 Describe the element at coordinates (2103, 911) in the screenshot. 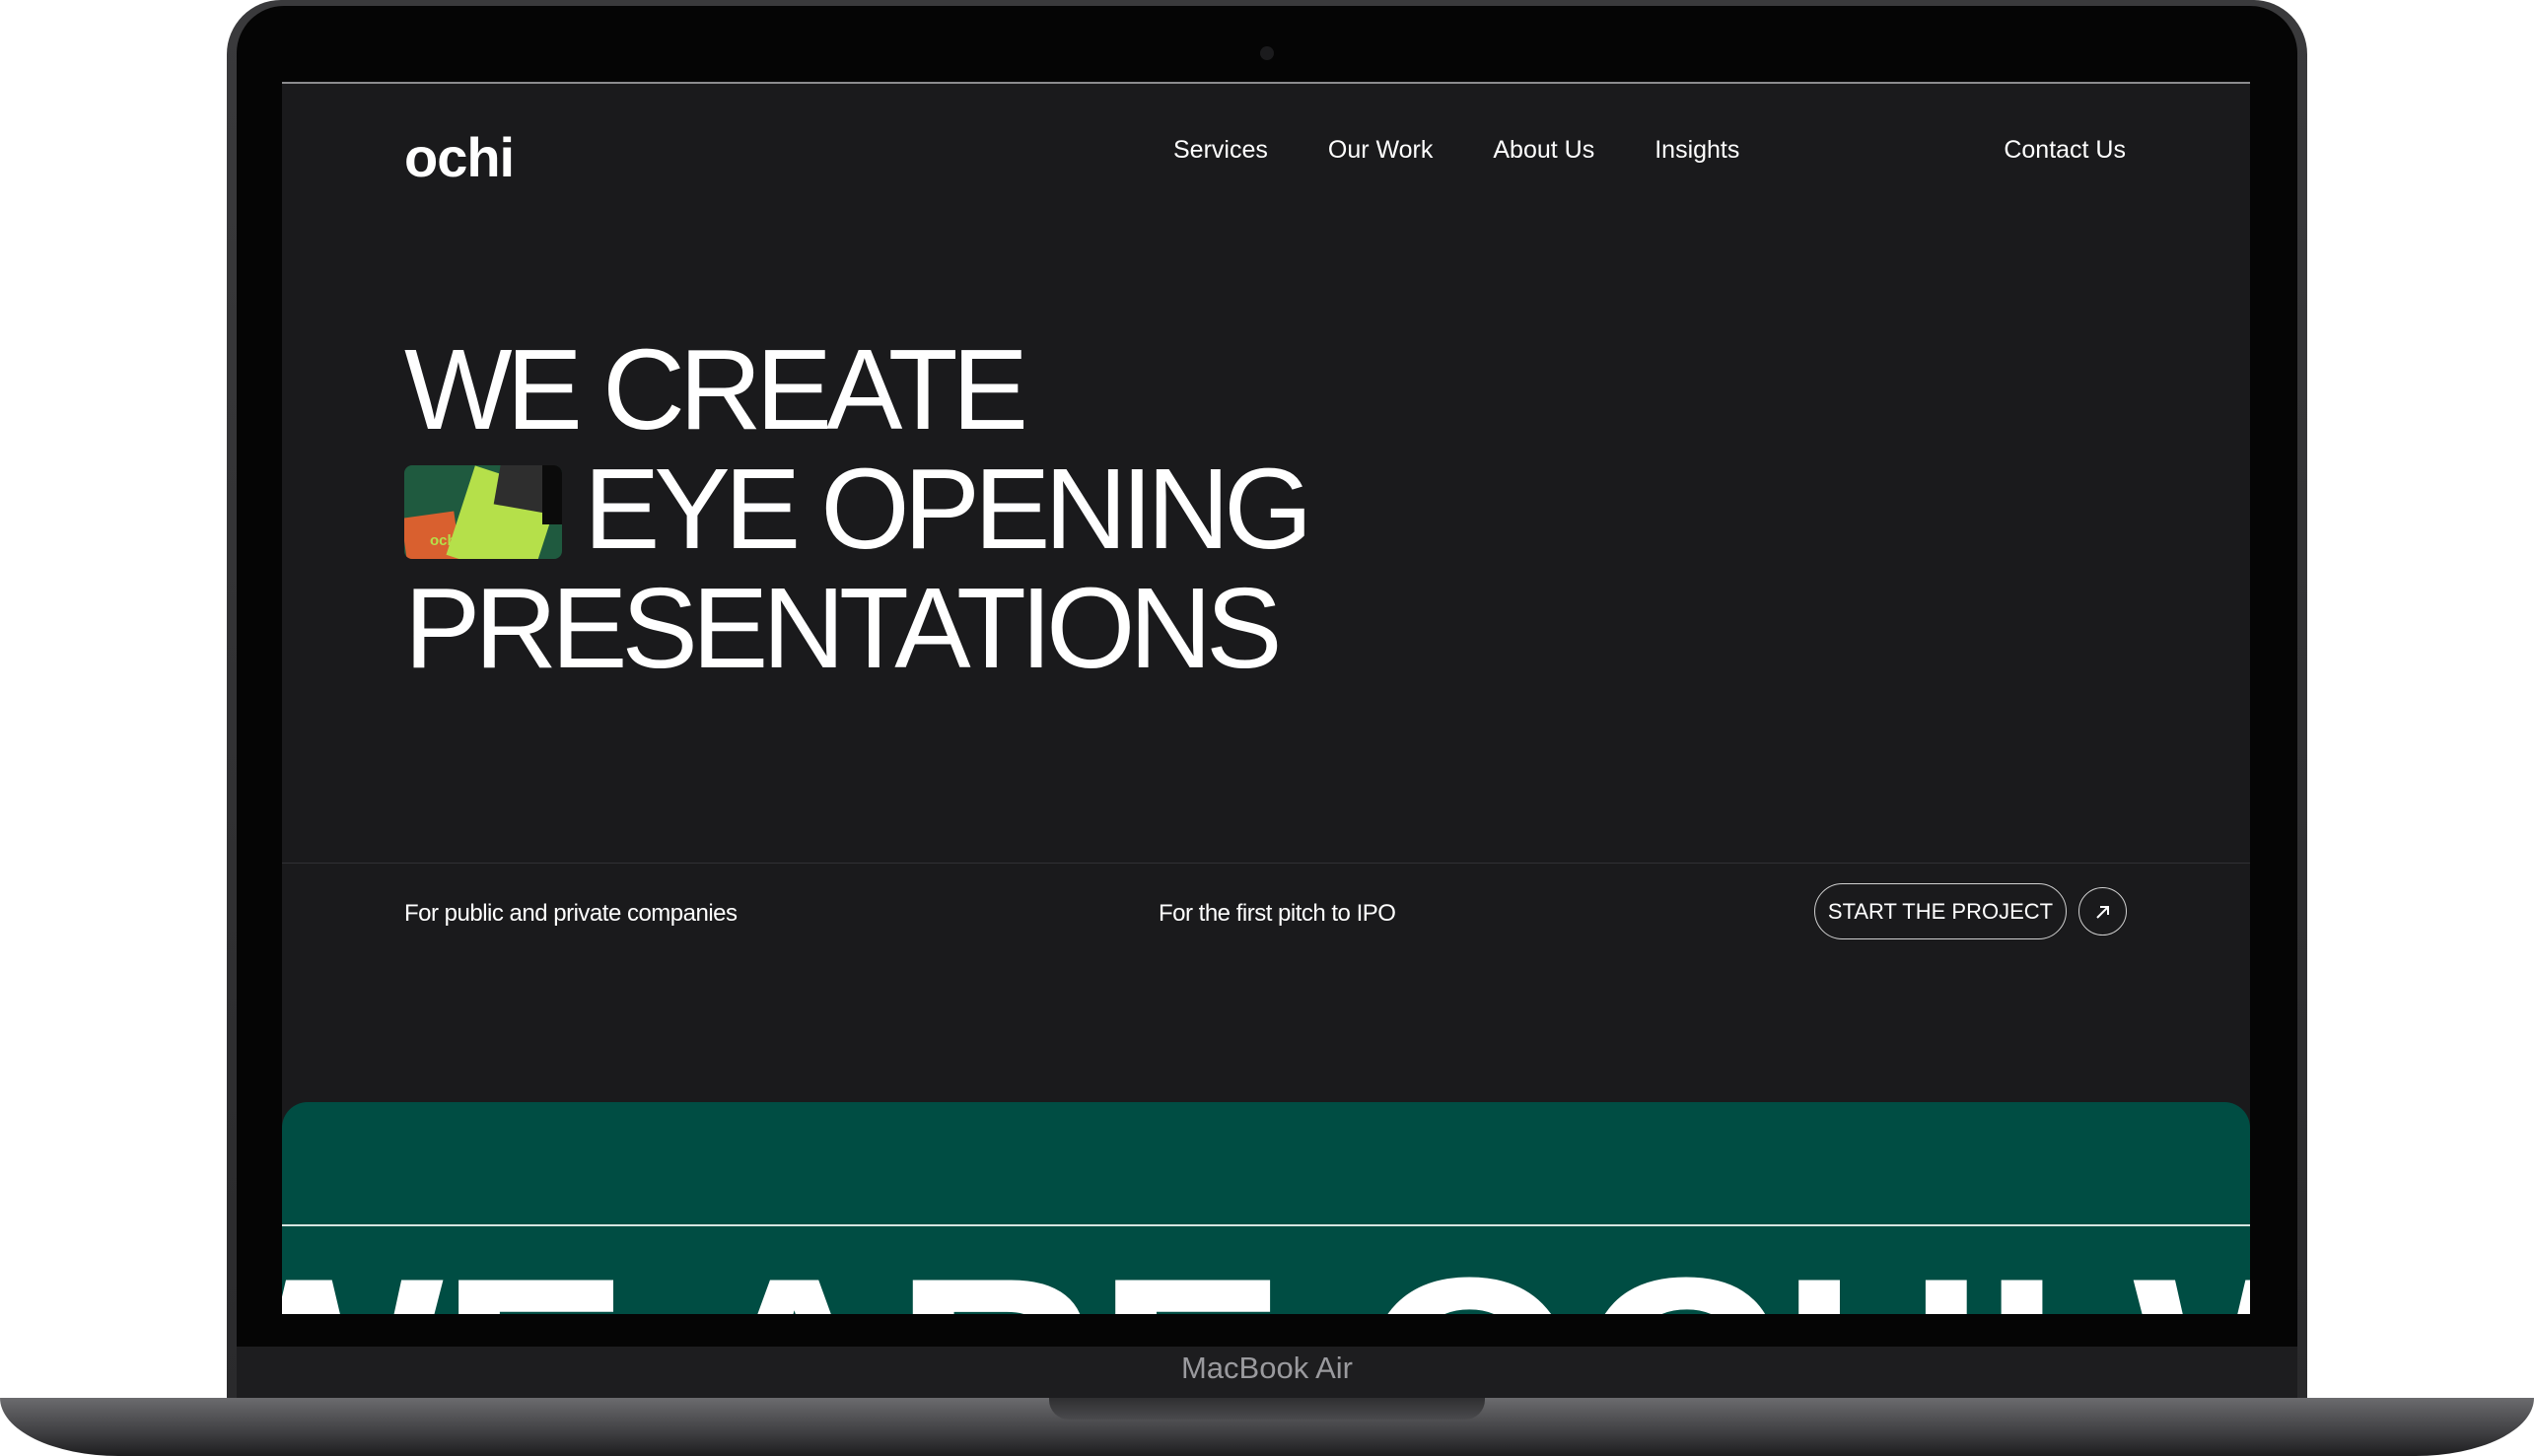

I see `arrow-up-right-icon` at that location.